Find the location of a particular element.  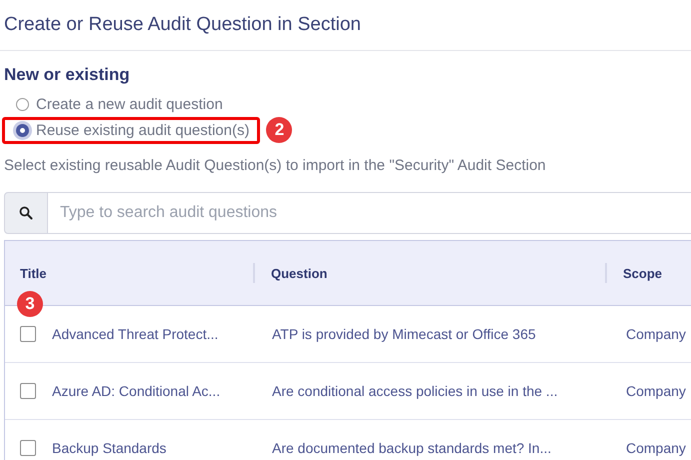

radio-option: Create a new audit question is located at coordinates (118, 104).